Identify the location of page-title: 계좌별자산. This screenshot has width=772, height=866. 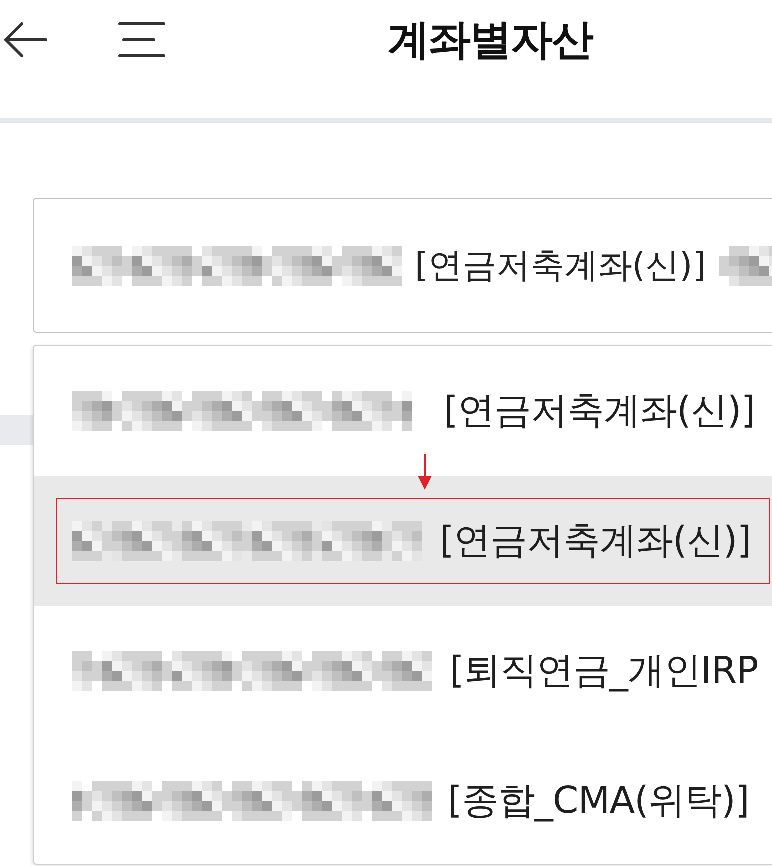
(490, 40).